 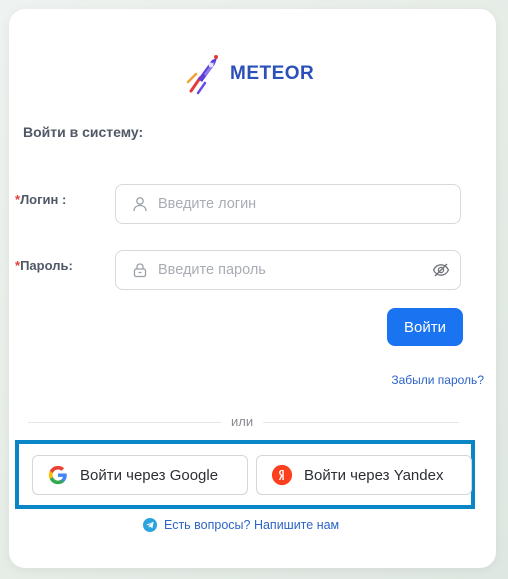 I want to click on login-button: Войти, so click(x=425, y=327).